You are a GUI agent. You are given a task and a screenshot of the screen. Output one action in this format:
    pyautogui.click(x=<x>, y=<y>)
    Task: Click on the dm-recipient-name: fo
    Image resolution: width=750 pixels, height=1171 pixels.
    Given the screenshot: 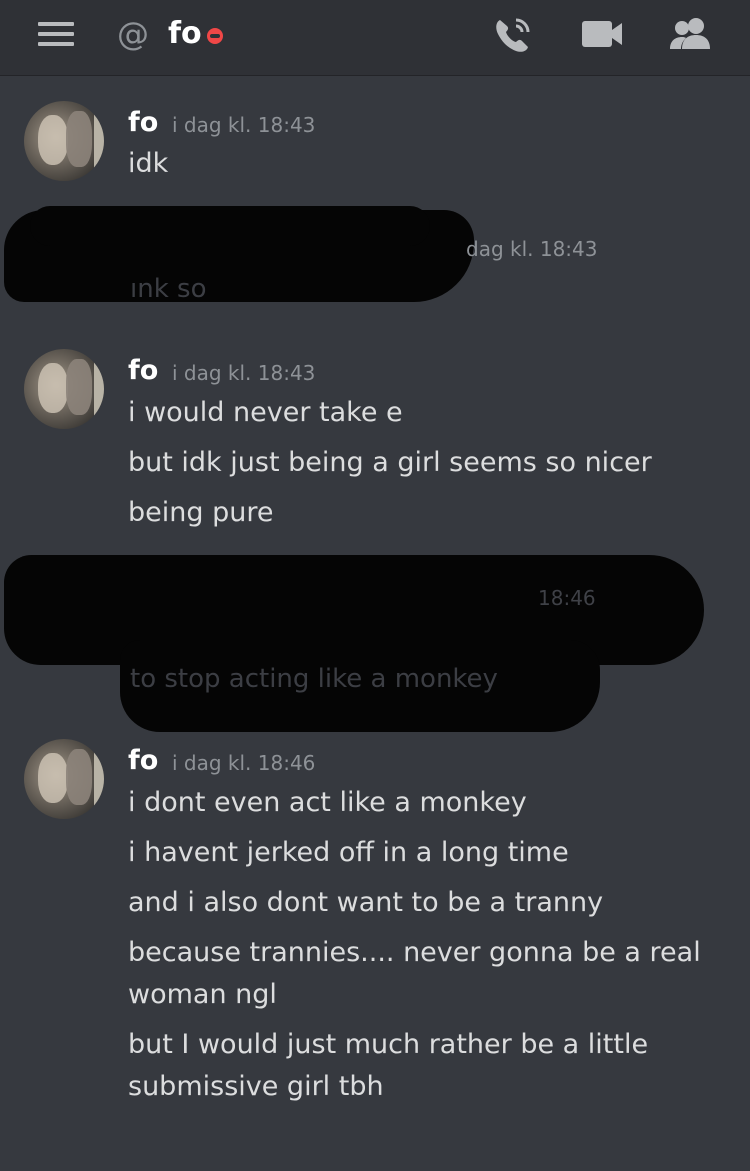 What is the action you would take?
    pyautogui.click(x=185, y=34)
    